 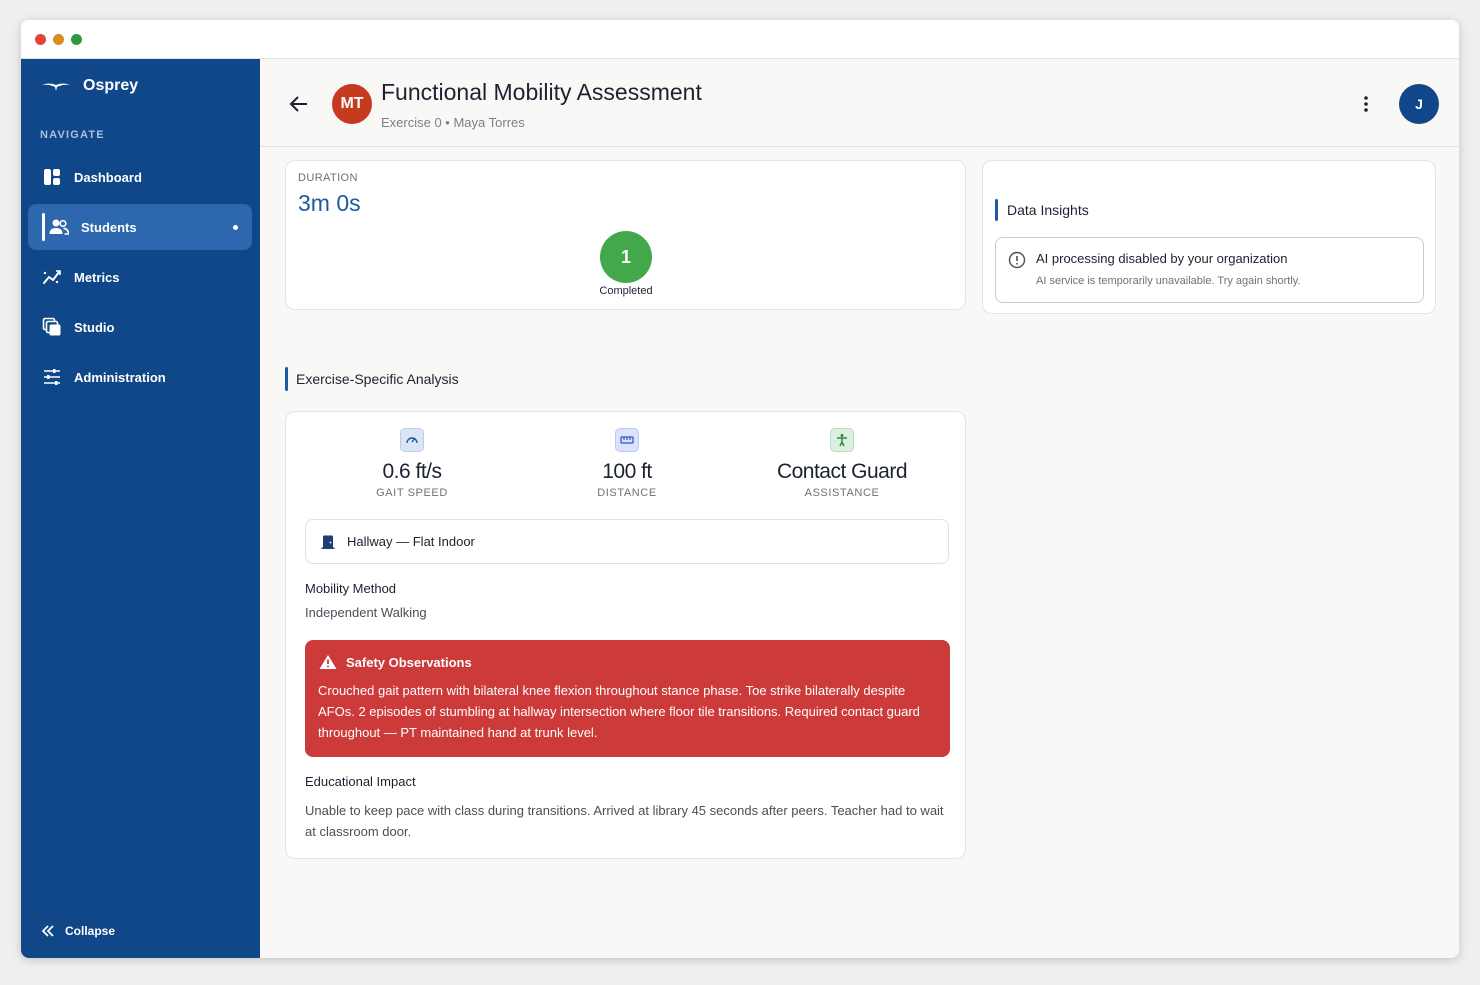 I want to click on educational-impact-title: Educational Impact, so click(x=360, y=781).